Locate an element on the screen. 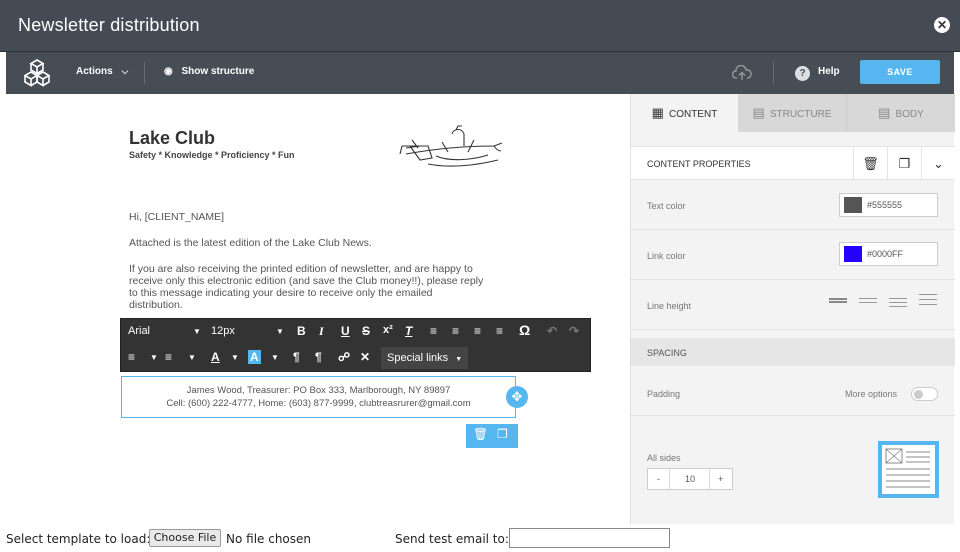 The width and height of the screenshot is (960, 552). padding-stepper: - 10 + is located at coordinates (690, 479).